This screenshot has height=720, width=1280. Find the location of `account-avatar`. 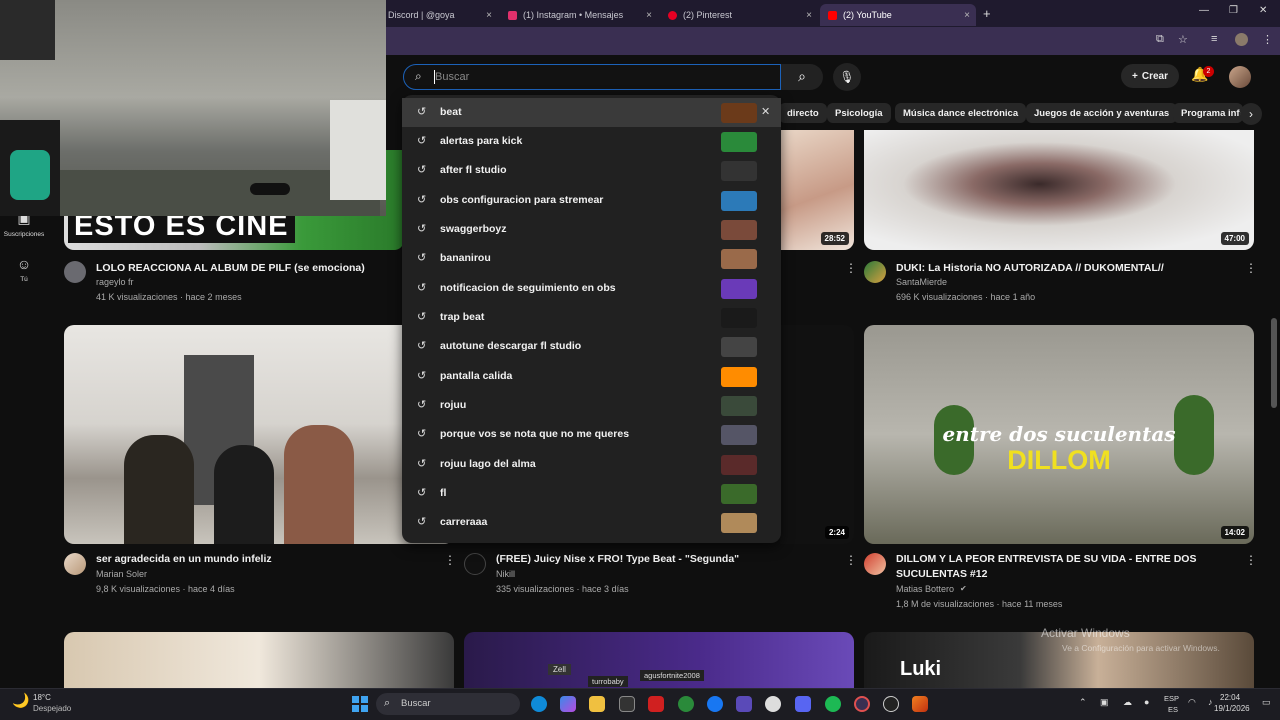

account-avatar is located at coordinates (1240, 77).